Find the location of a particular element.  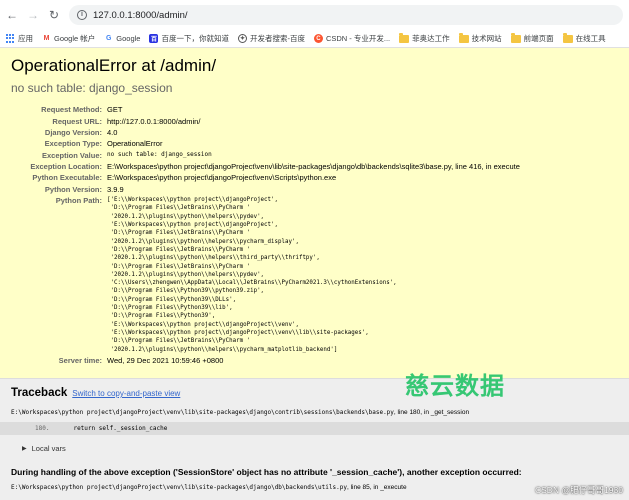

bookmark-folder-tools: 在线工具 is located at coordinates (588, 38).